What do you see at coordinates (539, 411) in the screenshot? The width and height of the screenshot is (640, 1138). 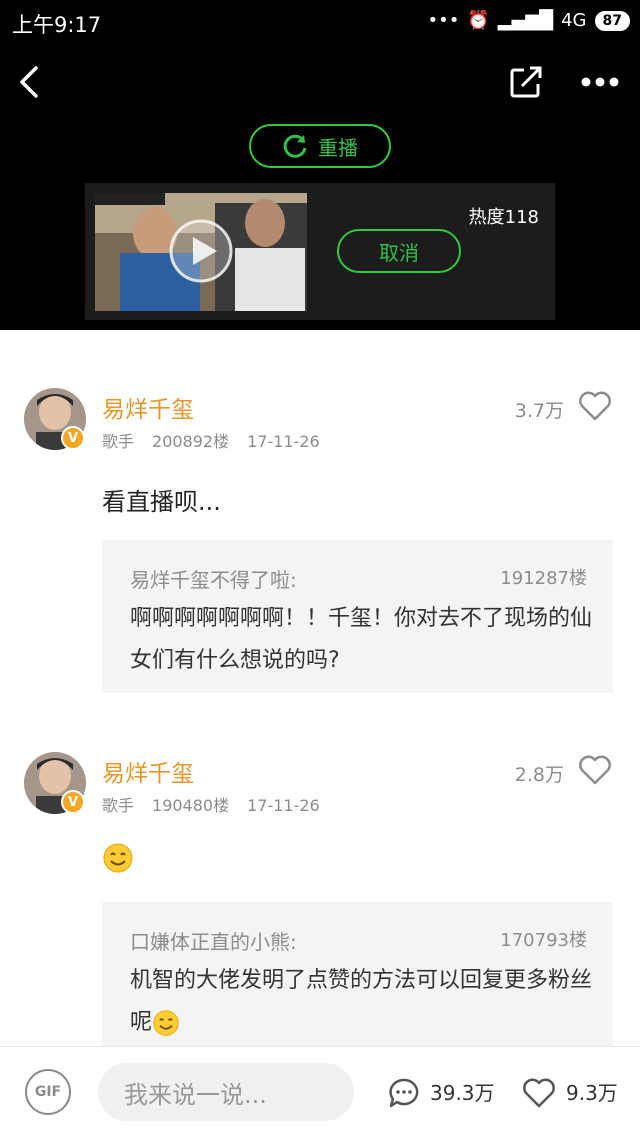 I see `like-count: 3.7万` at bounding box center [539, 411].